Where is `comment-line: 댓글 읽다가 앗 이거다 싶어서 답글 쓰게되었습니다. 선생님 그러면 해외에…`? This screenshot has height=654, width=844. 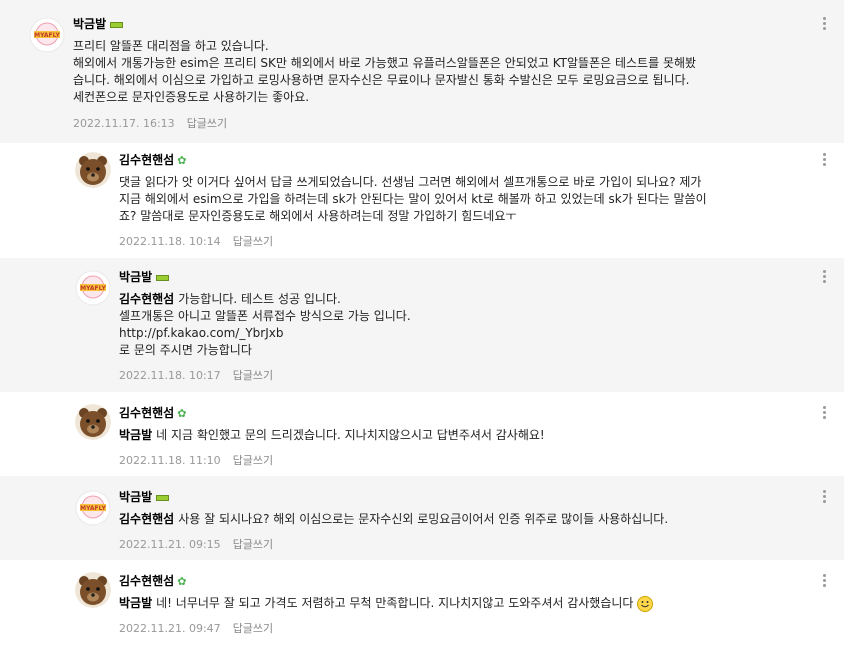 comment-line: 댓글 읽다가 앗 이거다 싶어서 답글 쓰게되었습니다. 선생님 그러면 해외에… is located at coordinates (410, 182).